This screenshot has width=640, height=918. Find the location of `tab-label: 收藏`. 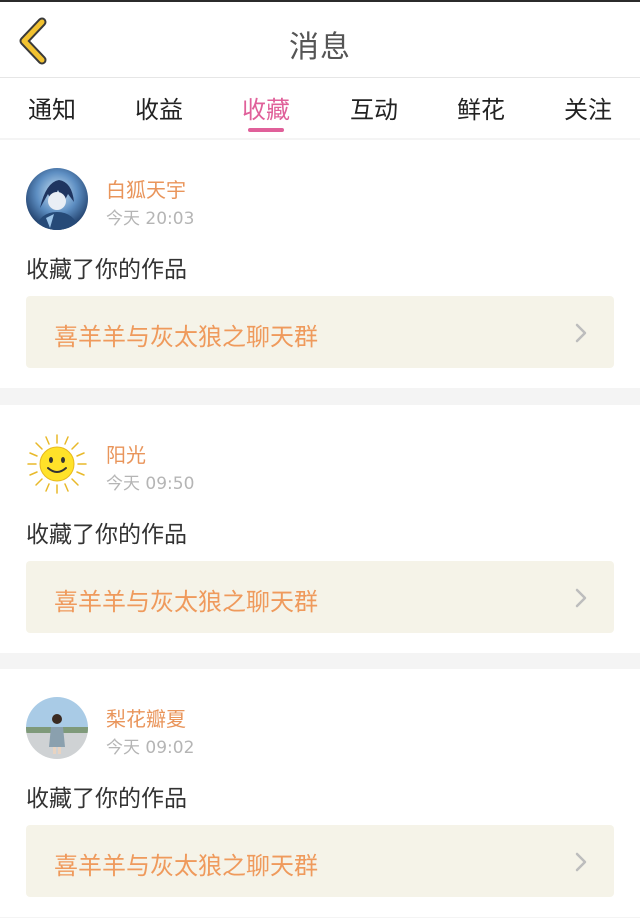

tab-label: 收藏 is located at coordinates (266, 110).